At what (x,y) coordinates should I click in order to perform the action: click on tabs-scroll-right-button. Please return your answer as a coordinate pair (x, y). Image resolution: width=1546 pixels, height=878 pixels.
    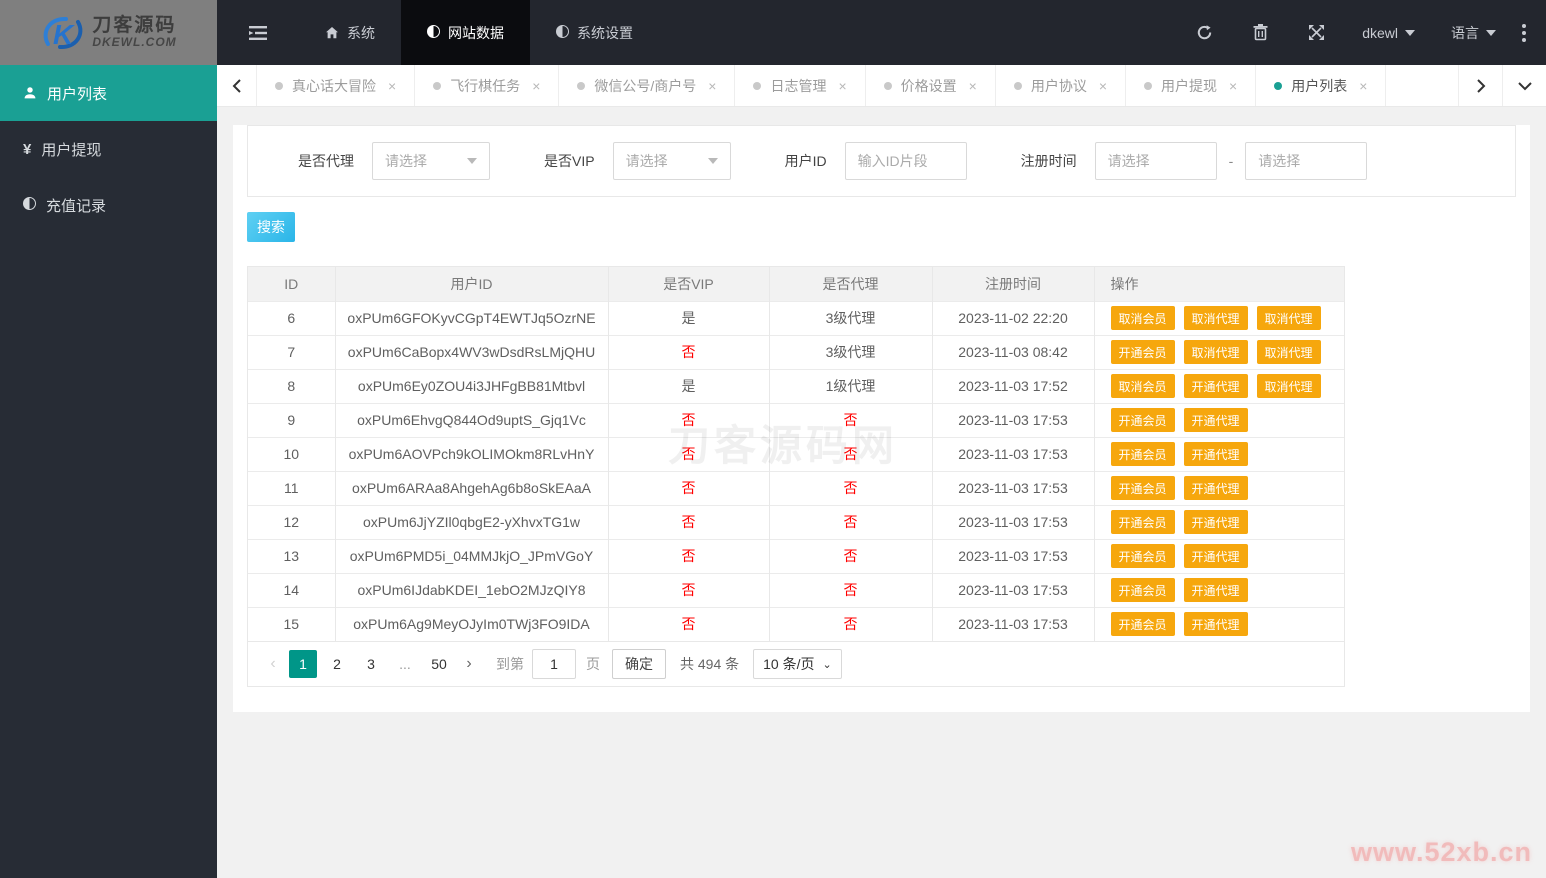
    Looking at the image, I should click on (1480, 85).